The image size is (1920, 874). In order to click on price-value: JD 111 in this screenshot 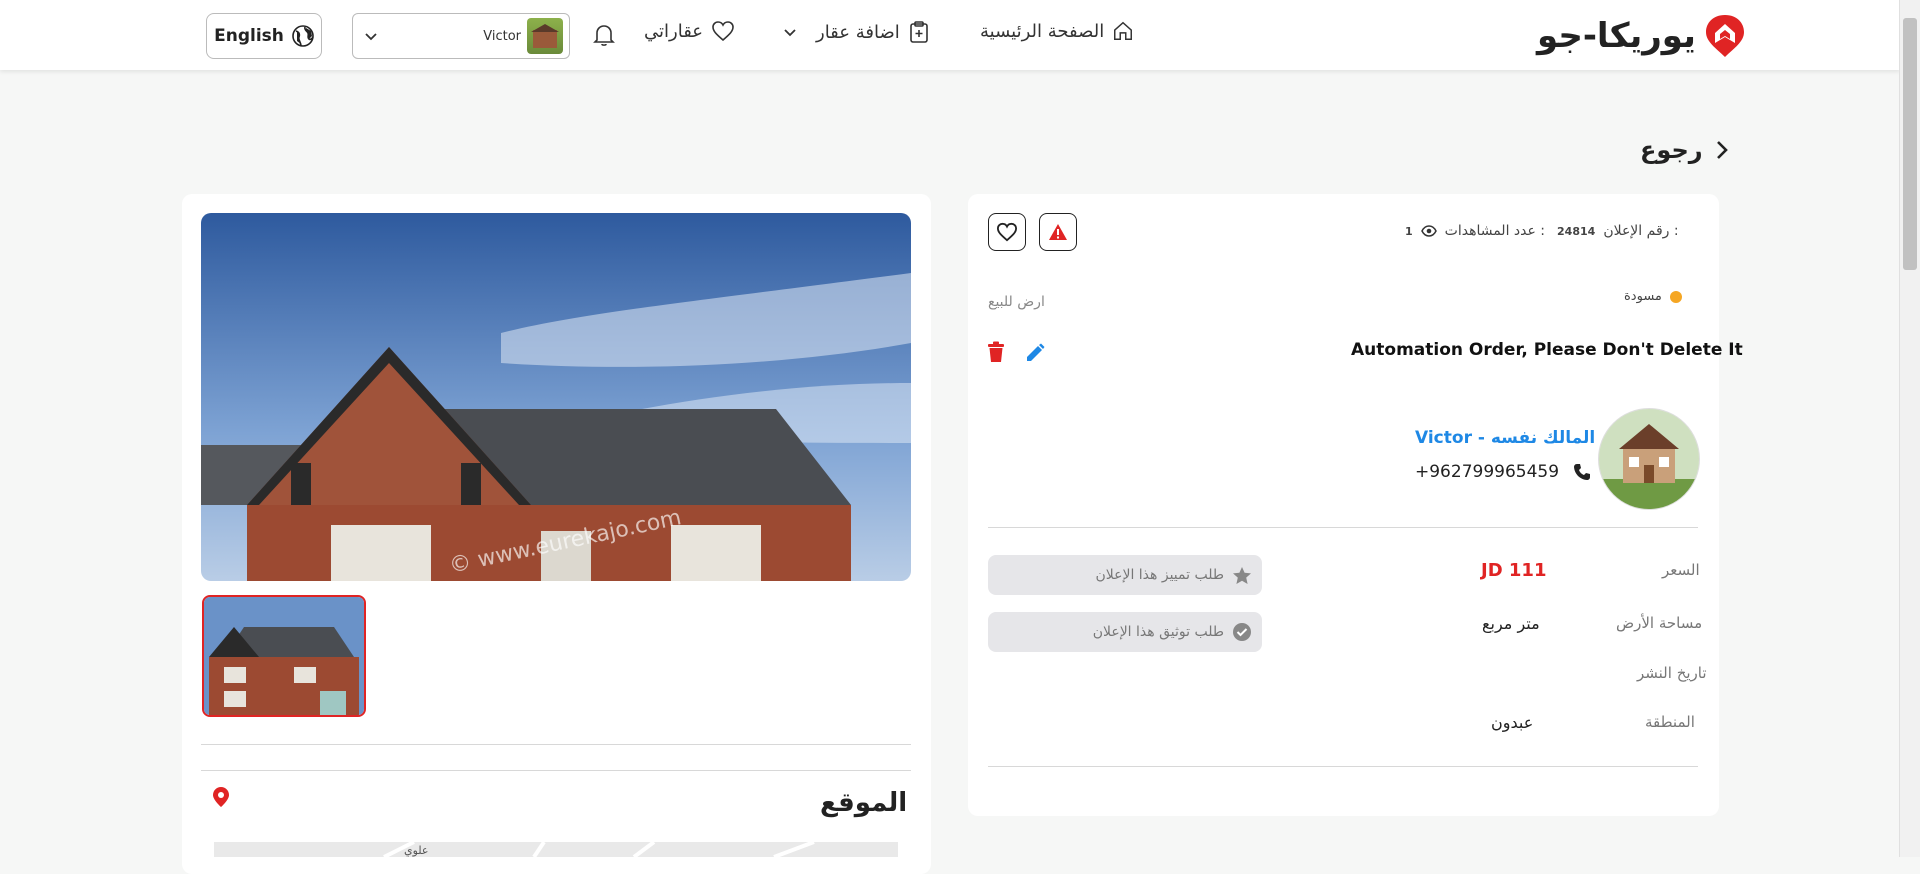, I will do `click(1514, 570)`.